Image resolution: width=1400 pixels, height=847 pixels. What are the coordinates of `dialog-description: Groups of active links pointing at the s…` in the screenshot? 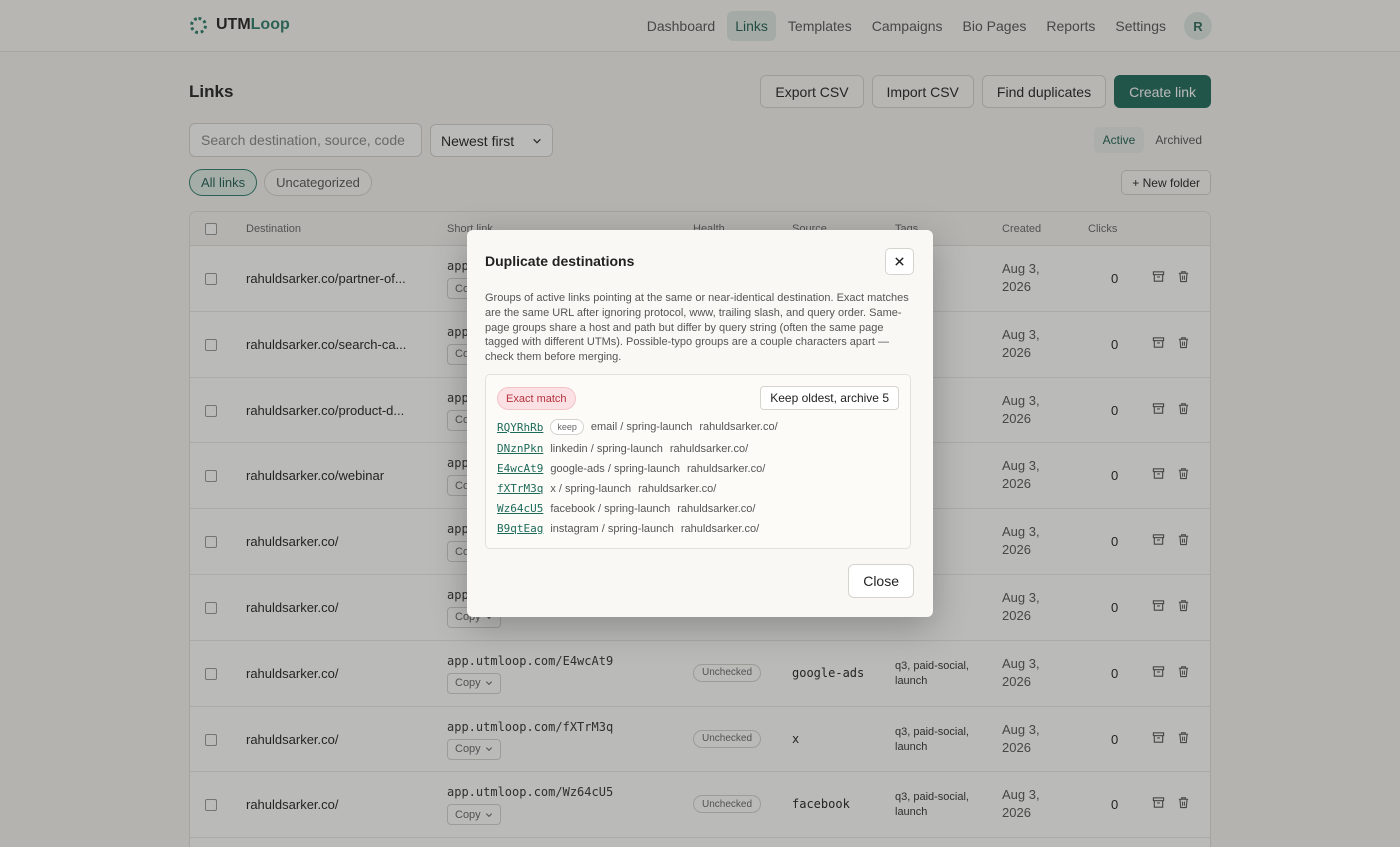 It's located at (697, 328).